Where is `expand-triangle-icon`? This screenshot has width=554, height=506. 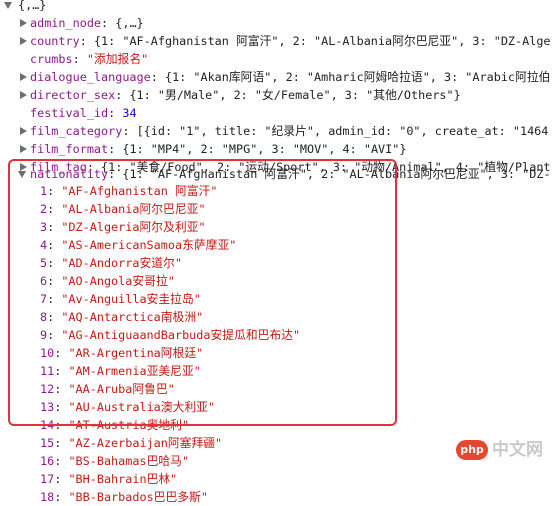 expand-triangle-icon is located at coordinates (8, 5).